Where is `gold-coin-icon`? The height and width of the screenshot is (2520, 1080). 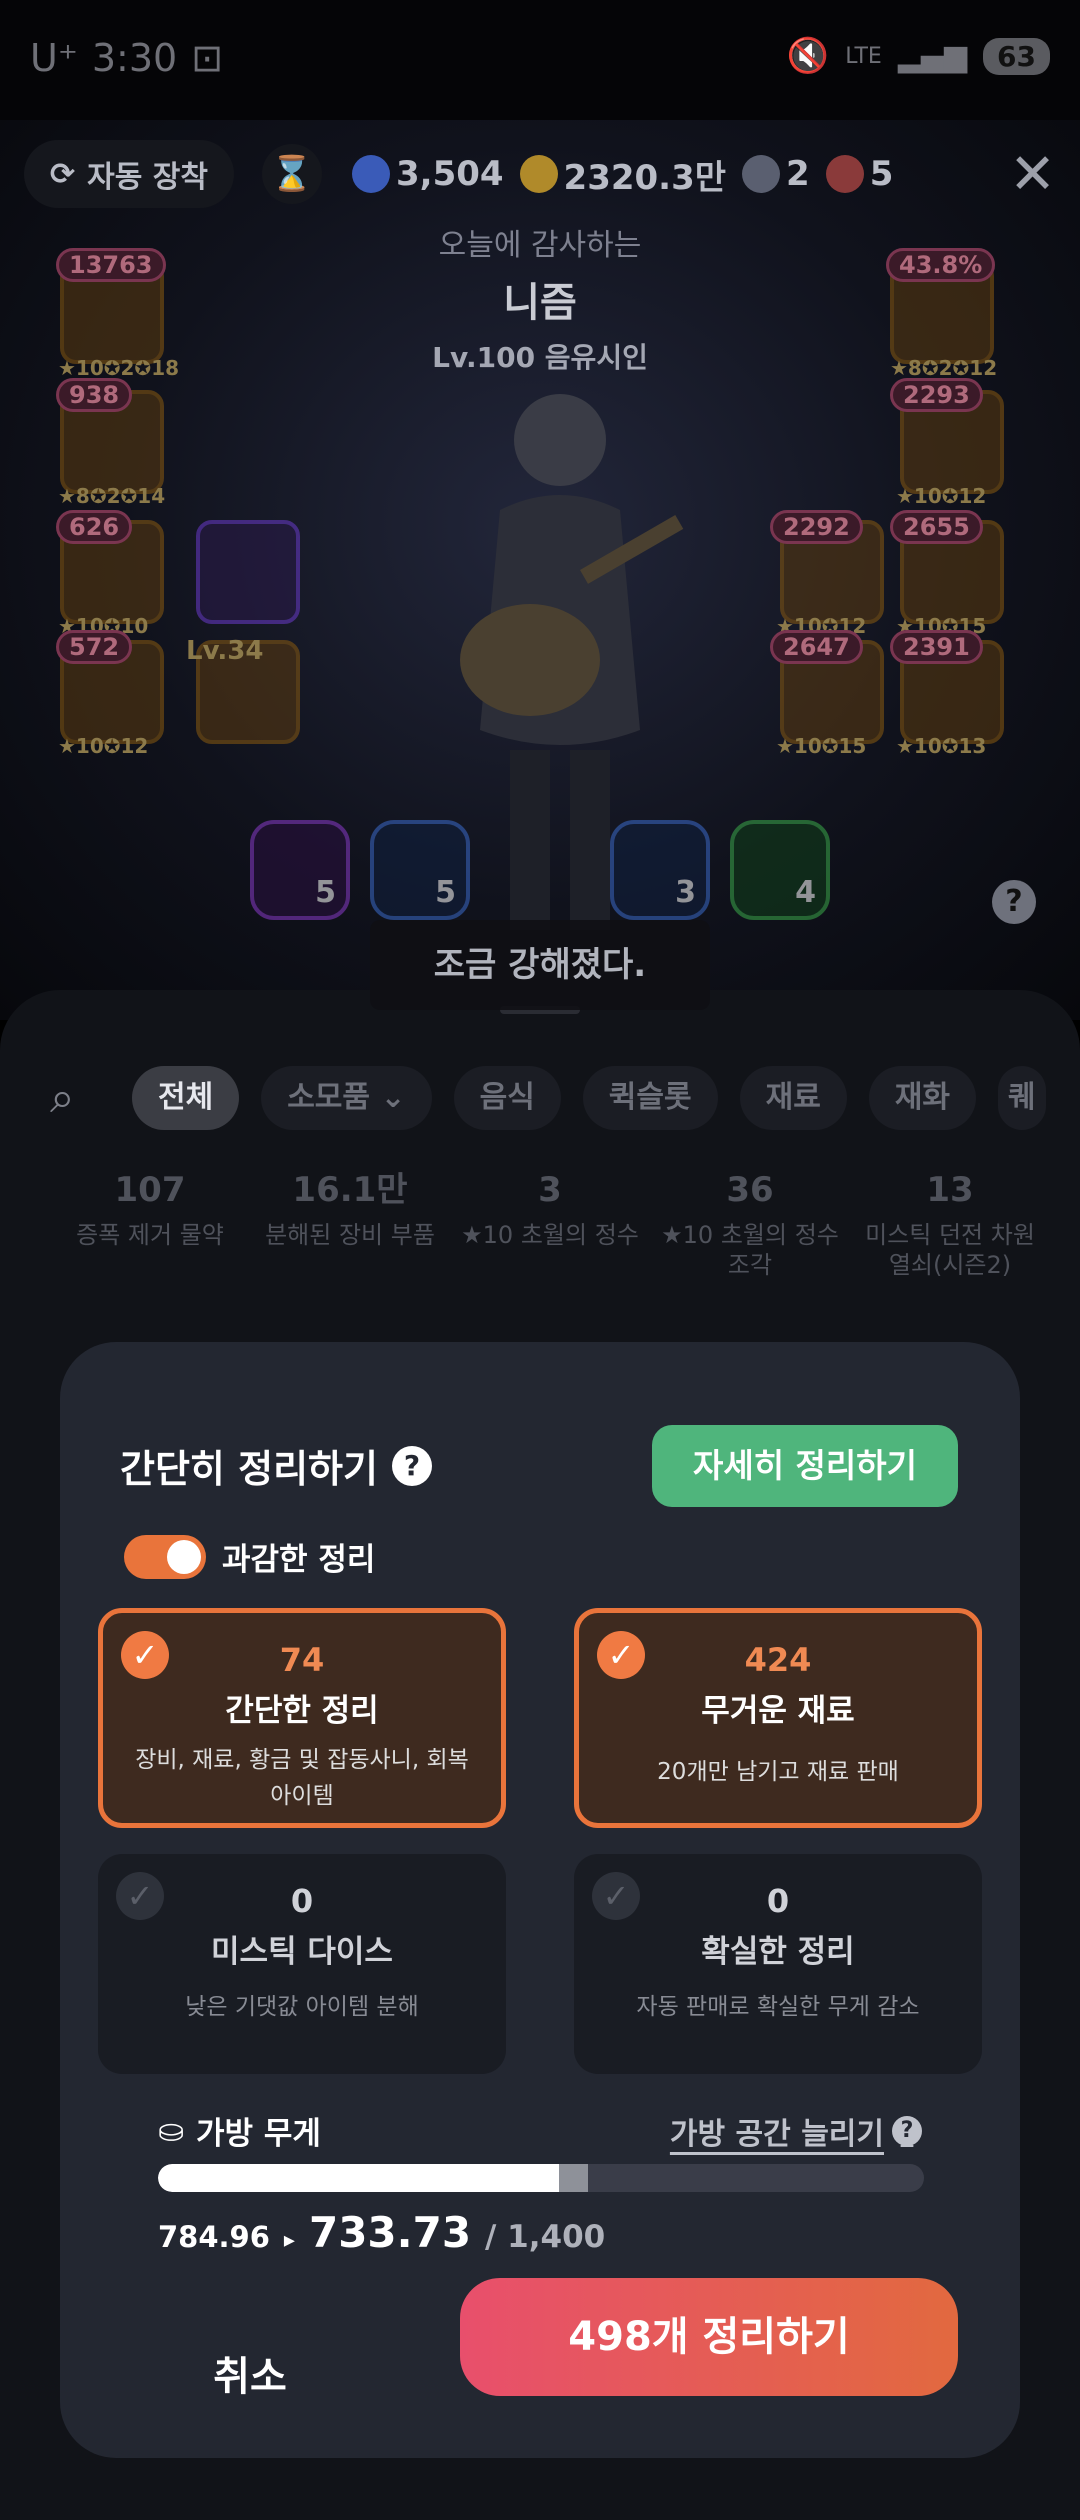
gold-coin-icon is located at coordinates (538, 174).